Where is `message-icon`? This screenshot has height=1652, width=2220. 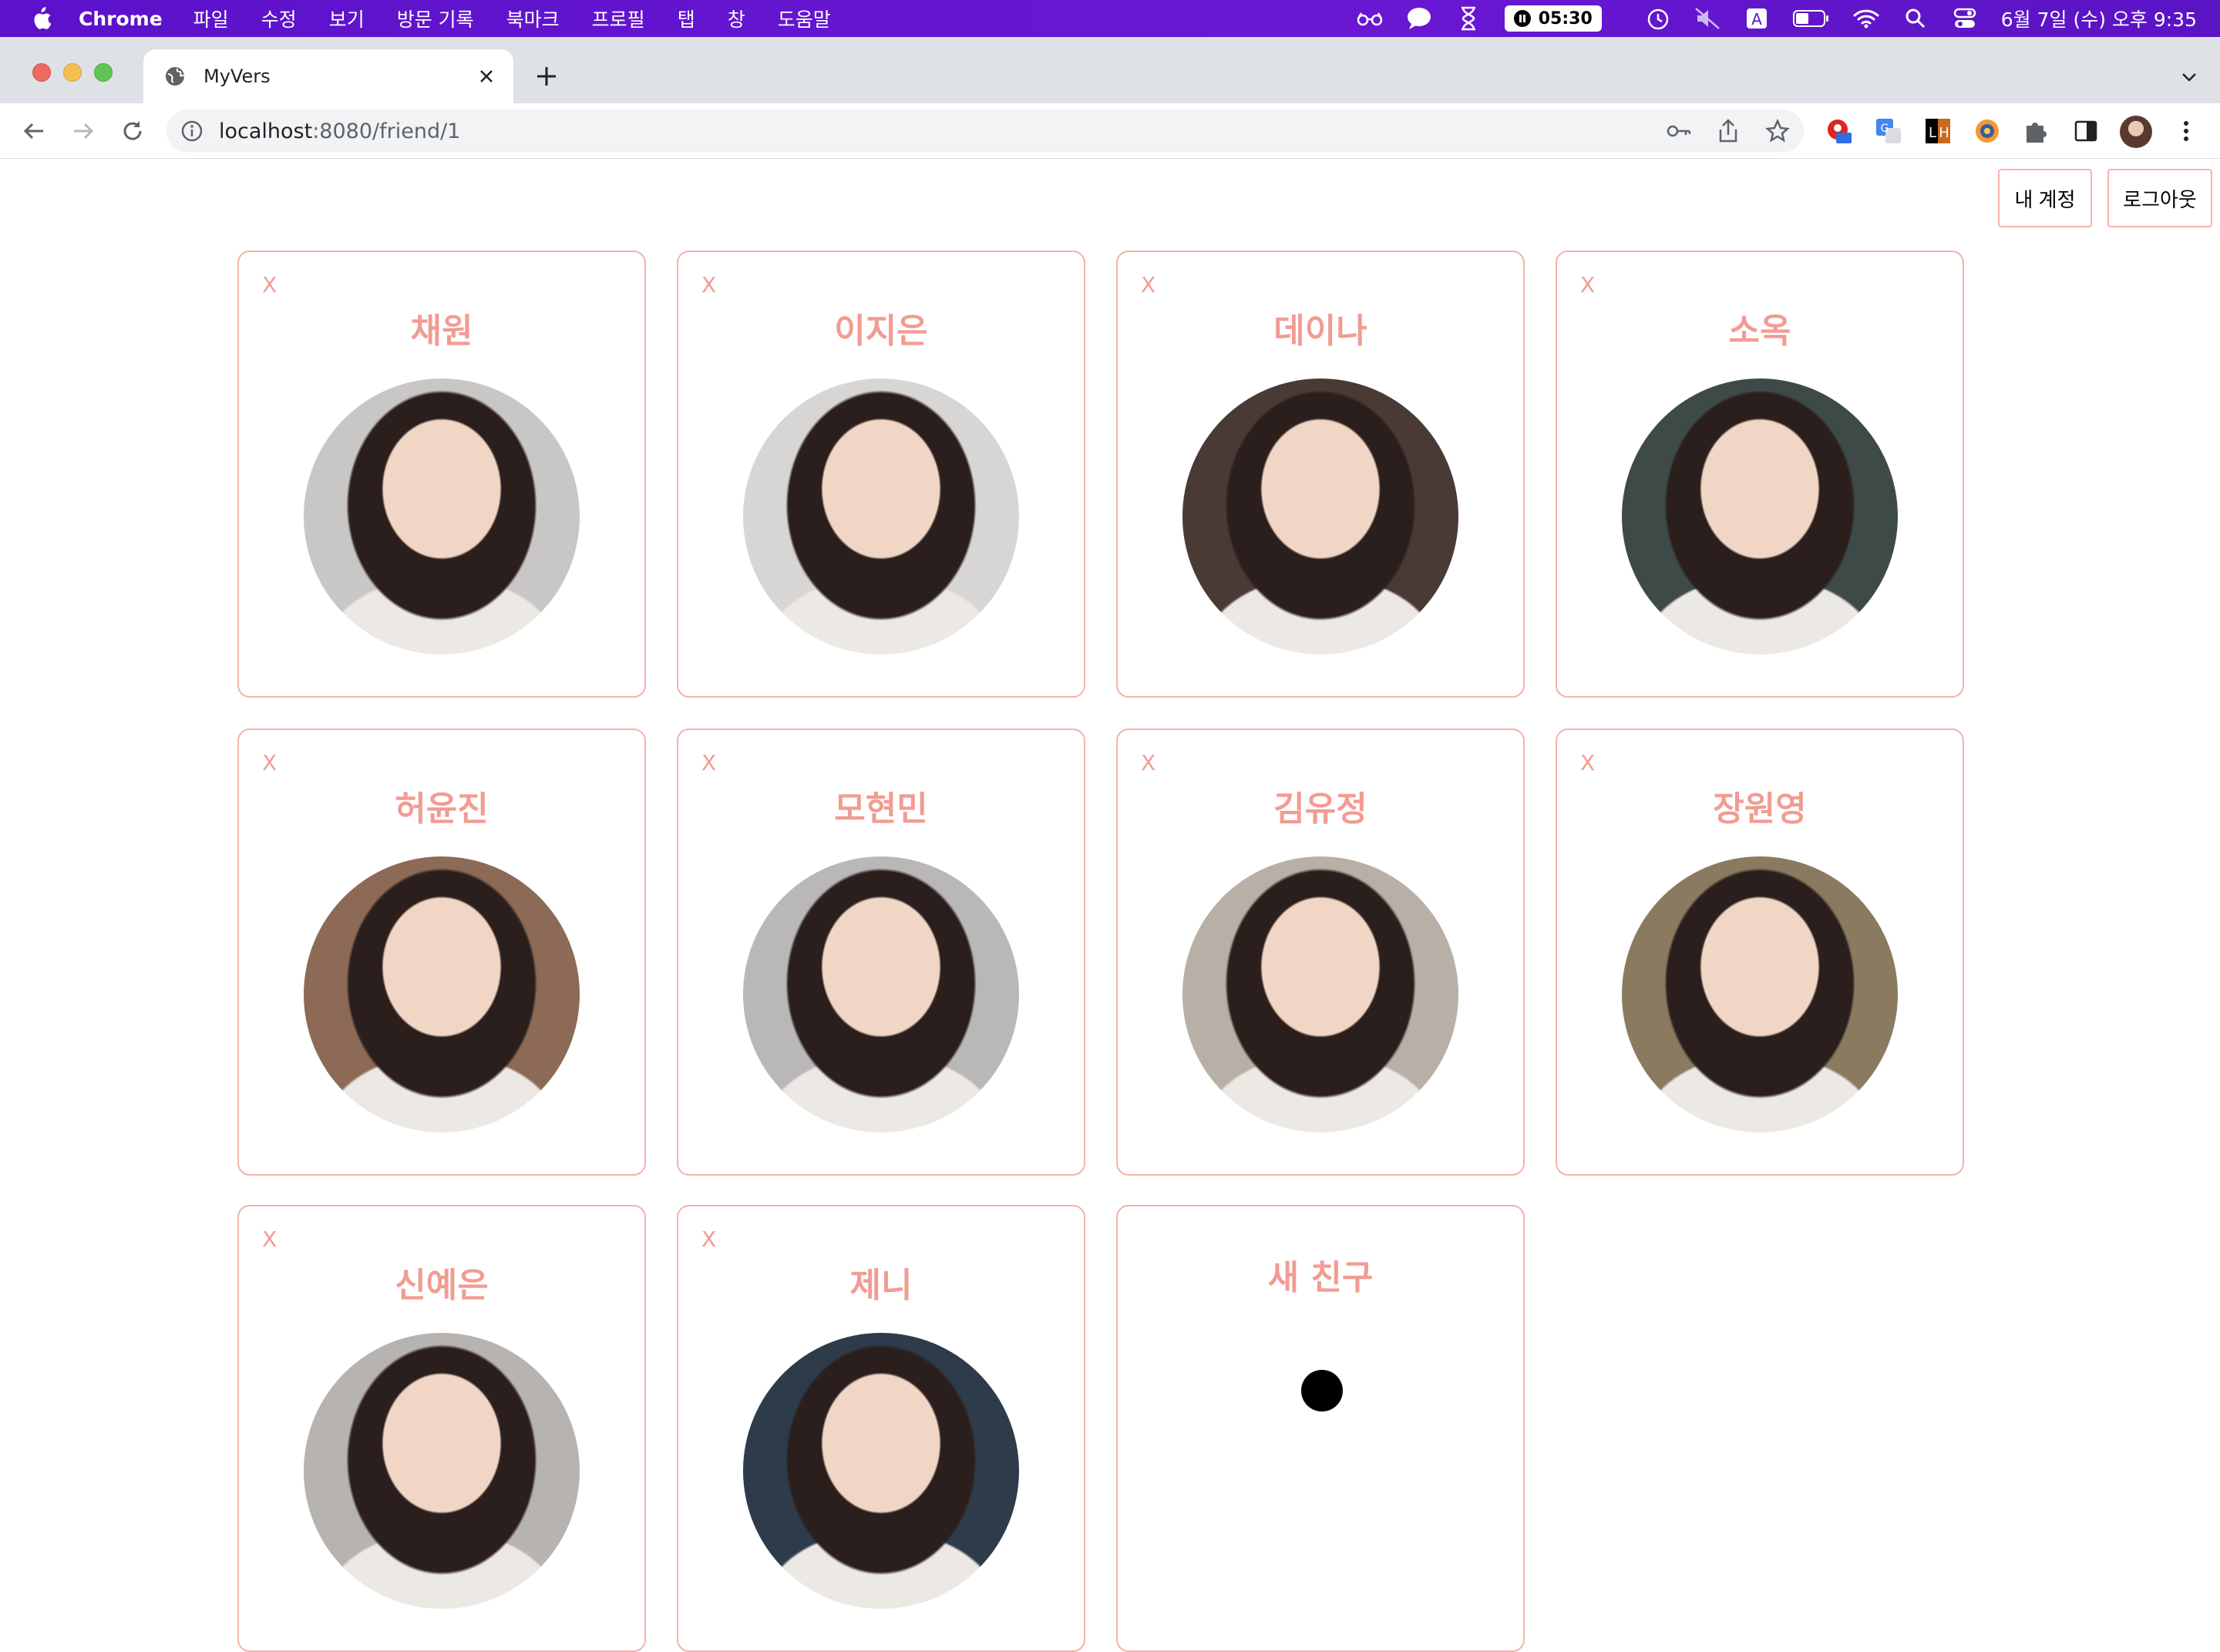
message-icon is located at coordinates (1419, 18).